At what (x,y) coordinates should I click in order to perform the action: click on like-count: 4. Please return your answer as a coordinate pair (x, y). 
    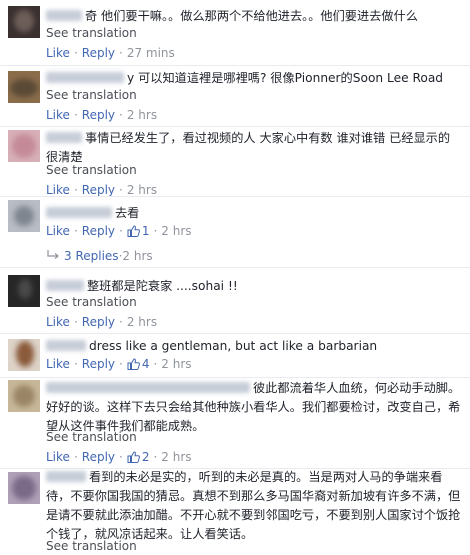
    Looking at the image, I should click on (146, 364).